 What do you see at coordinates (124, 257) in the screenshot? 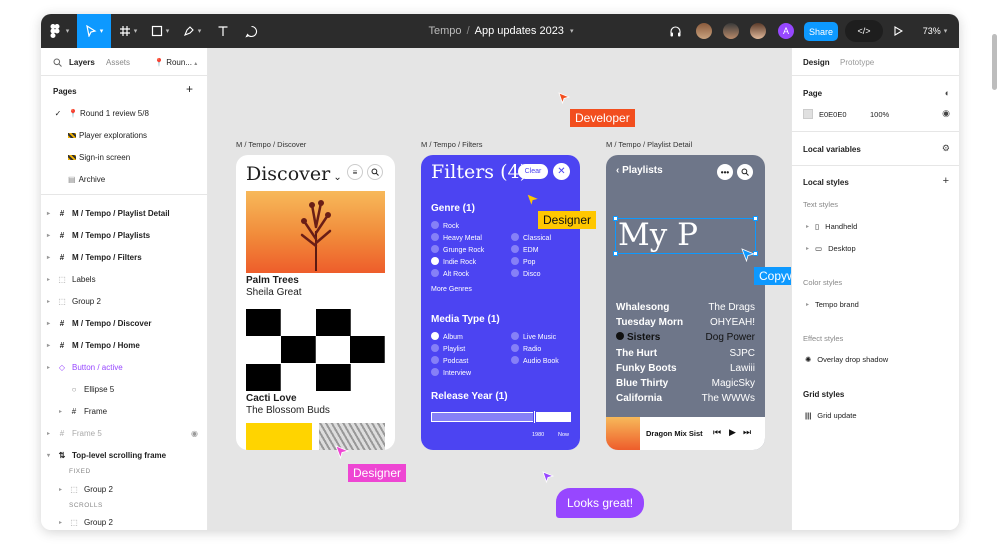
I see `layer-row: ▸ # M / Tempo / Filters` at bounding box center [124, 257].